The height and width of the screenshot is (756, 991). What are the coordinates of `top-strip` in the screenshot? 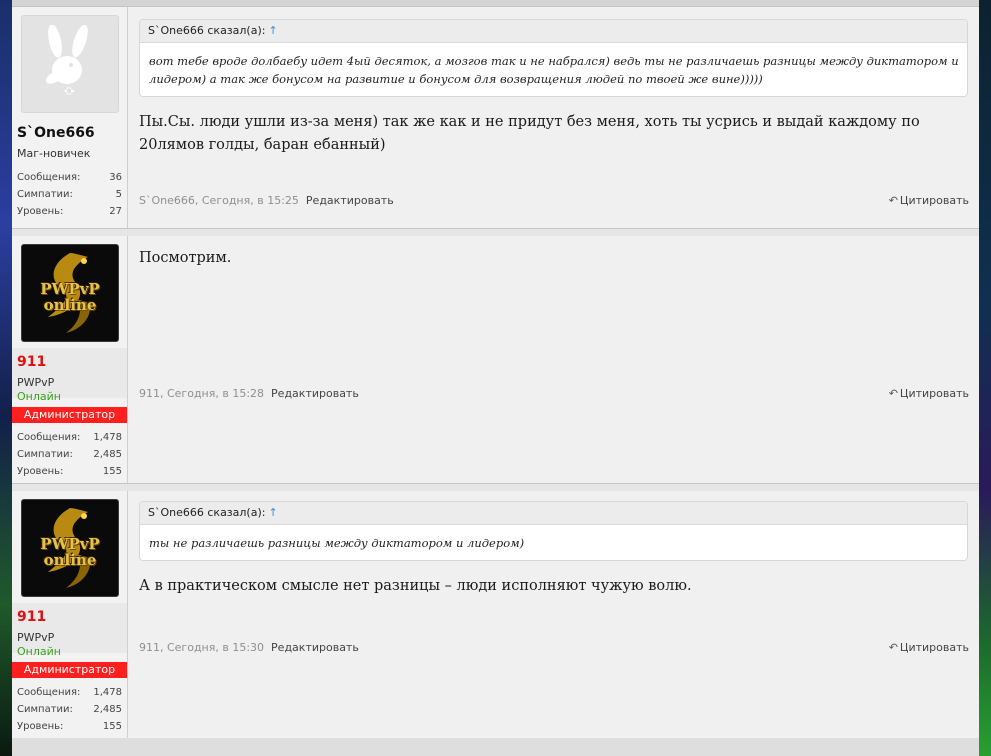 It's located at (495, 3).